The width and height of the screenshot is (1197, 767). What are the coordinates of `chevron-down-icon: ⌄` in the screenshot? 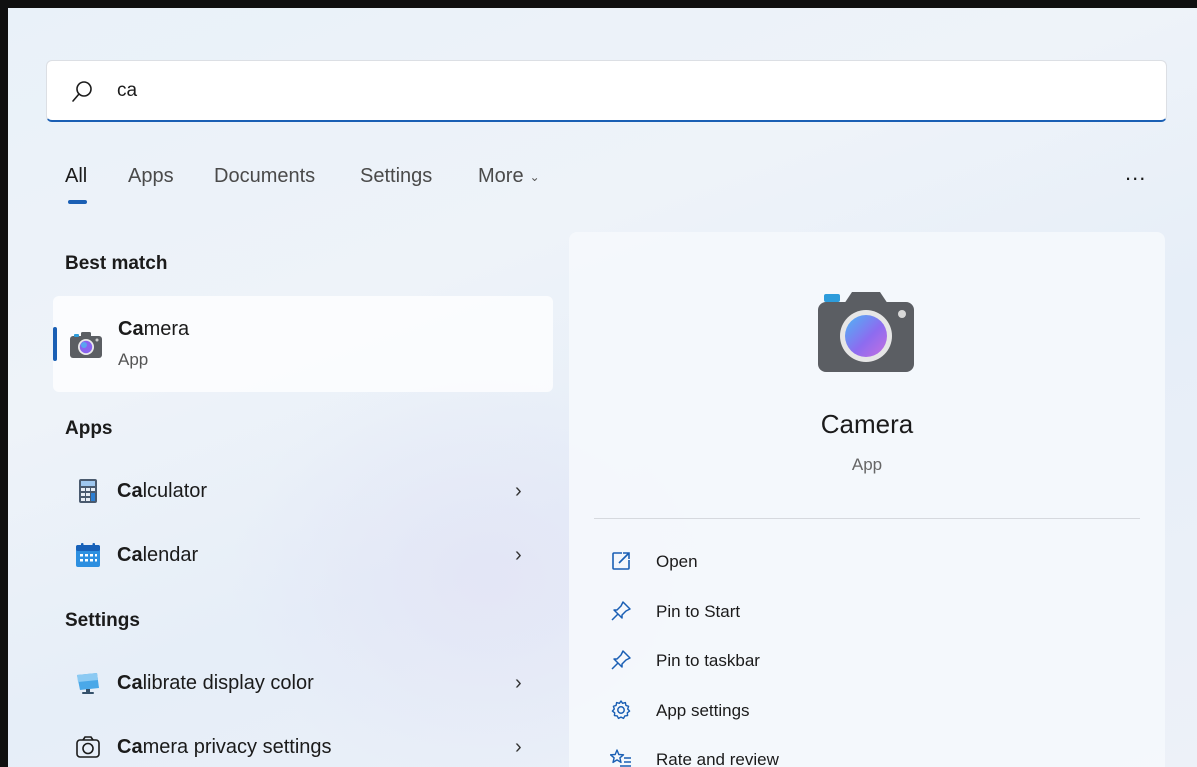 It's located at (534, 176).